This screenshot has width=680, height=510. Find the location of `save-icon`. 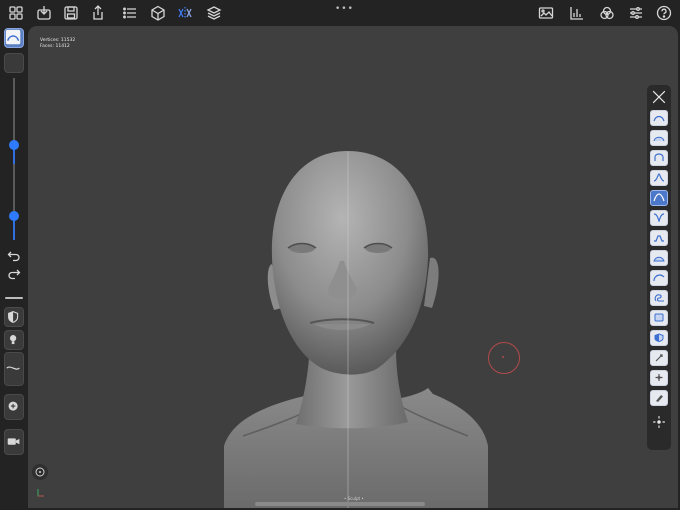

save-icon is located at coordinates (71, 13).